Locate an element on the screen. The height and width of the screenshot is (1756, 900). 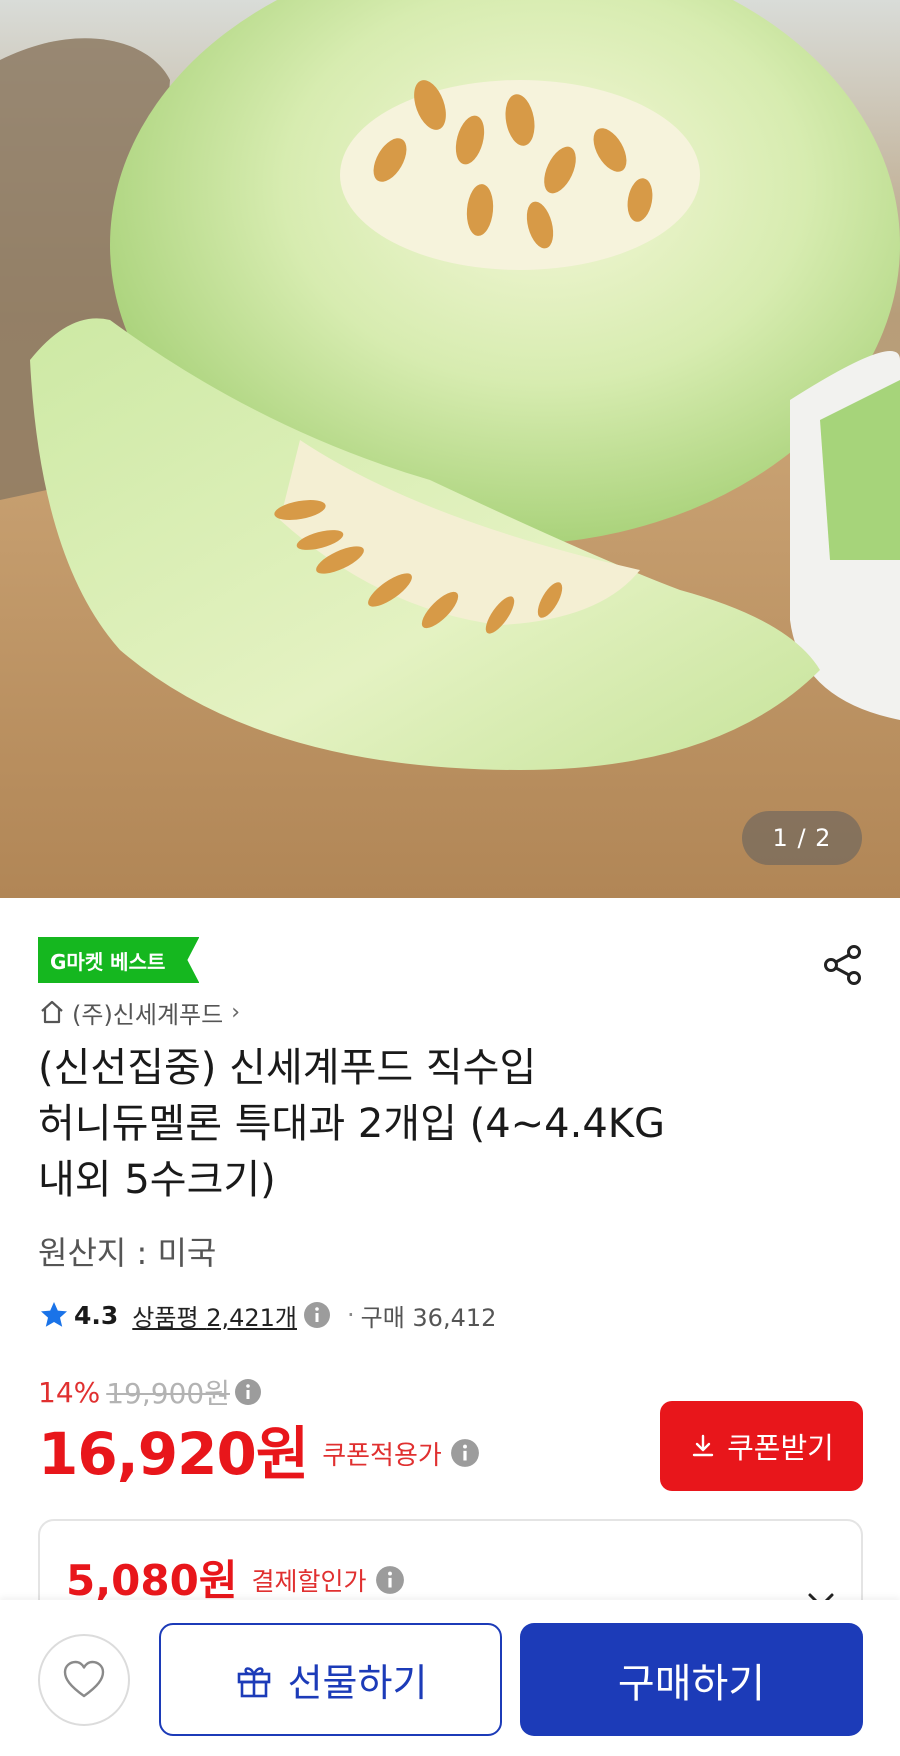
coupon-price-row: 16,920원 쿠폰적용가 is located at coordinates (259, 1451).